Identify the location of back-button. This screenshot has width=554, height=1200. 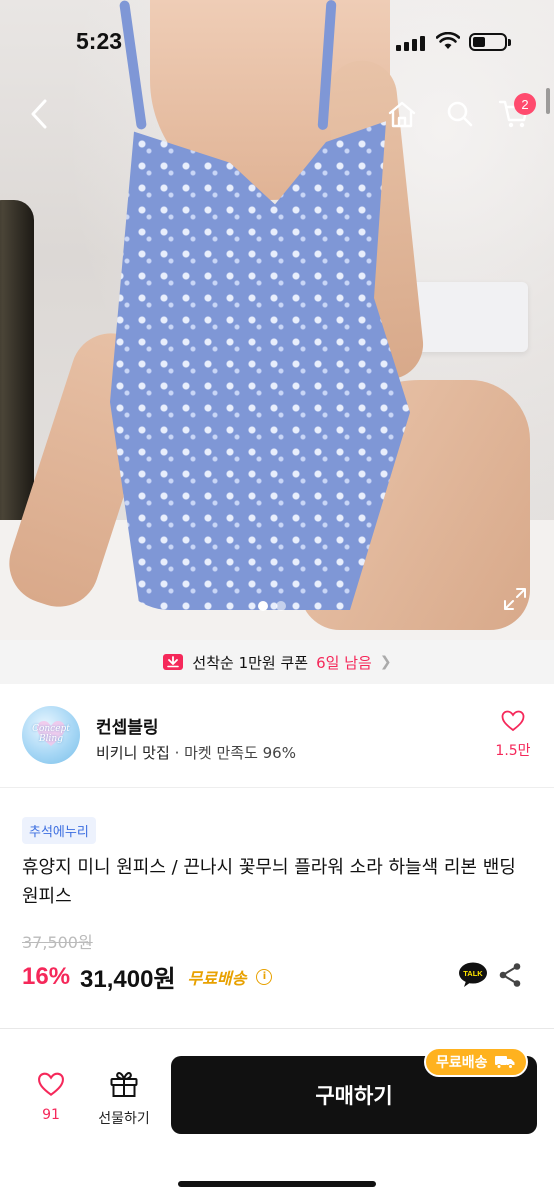
(39, 114).